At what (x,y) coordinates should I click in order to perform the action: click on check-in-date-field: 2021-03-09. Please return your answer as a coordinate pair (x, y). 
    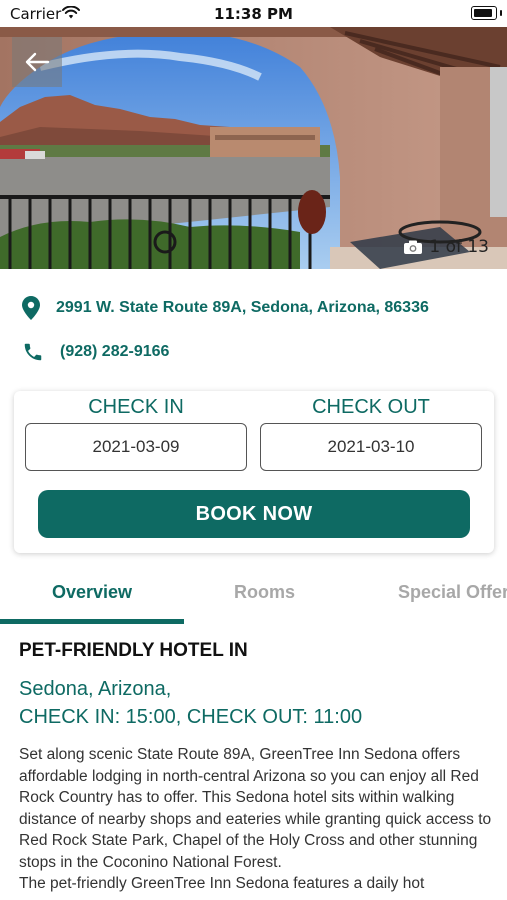
    Looking at the image, I should click on (136, 447).